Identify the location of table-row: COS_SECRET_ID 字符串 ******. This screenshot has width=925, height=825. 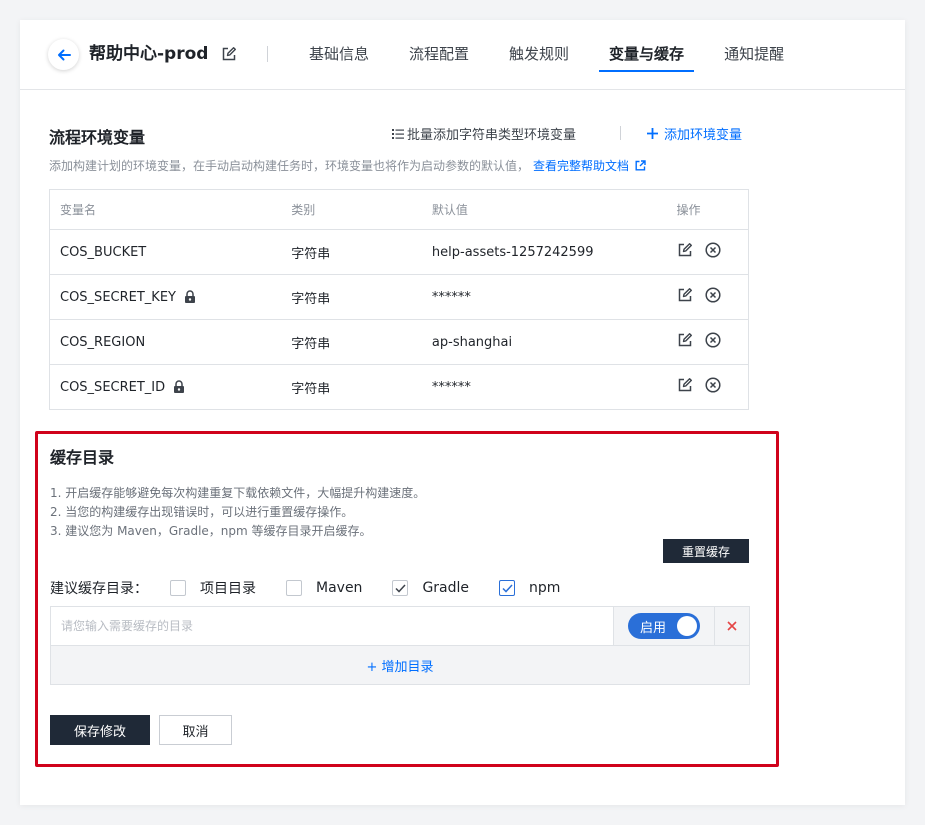
(399, 387).